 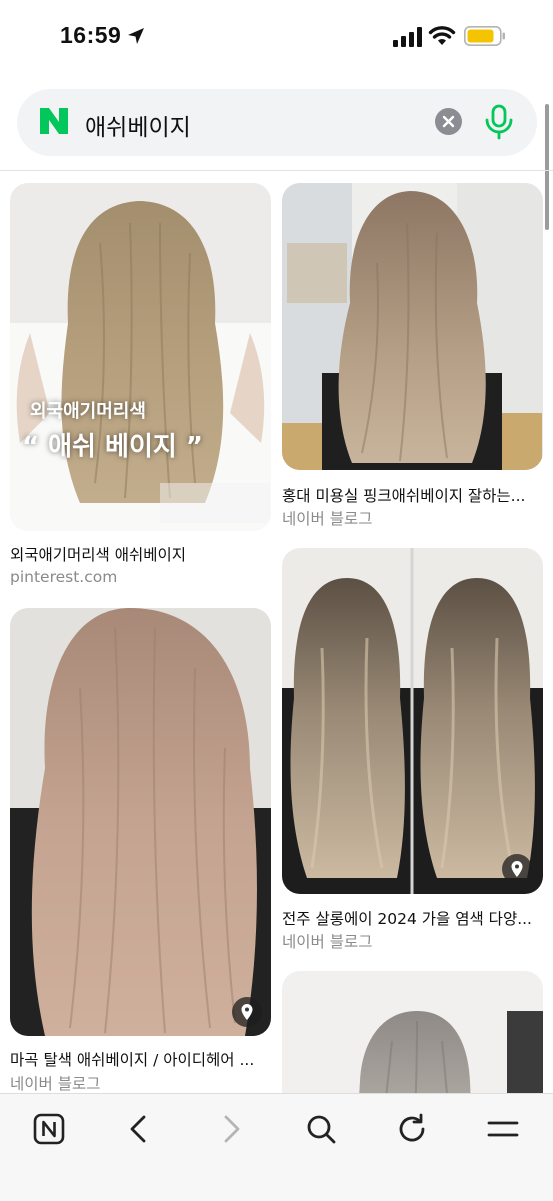 I want to click on clear-search-button, so click(x=448, y=121).